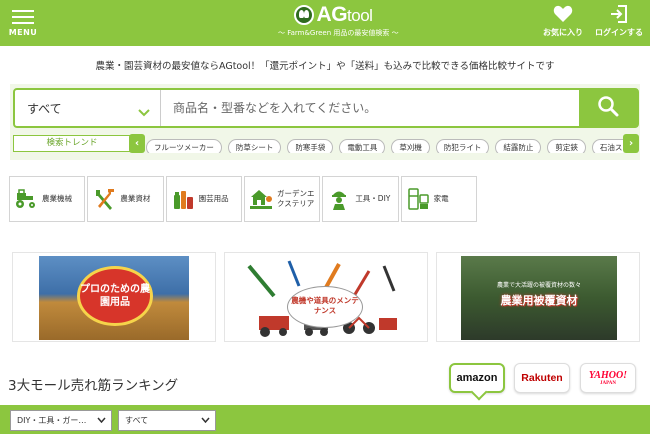  I want to click on favorites-button: お気に入り, so click(563, 21).